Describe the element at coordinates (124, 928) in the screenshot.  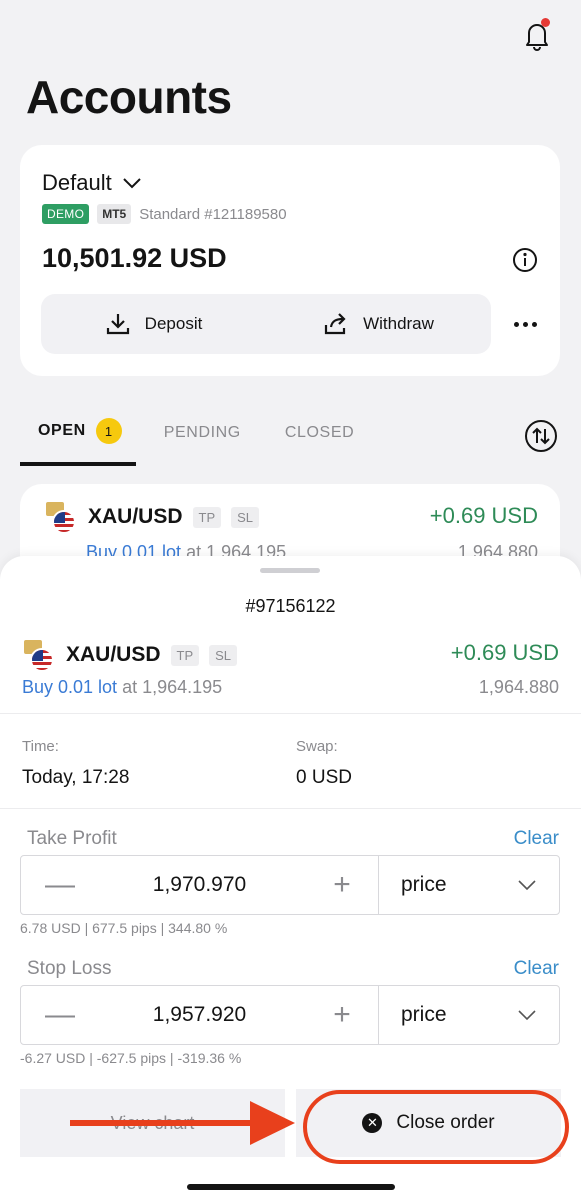
I see `take-profit-hint: 6.78 USD | 677.5 pips | 344.80 %` at that location.